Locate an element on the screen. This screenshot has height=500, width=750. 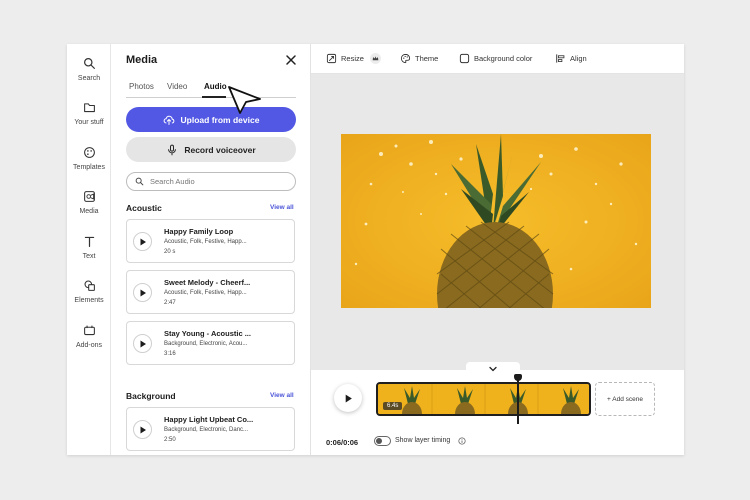
upload-label: Upload from device is located at coordinates (220, 119).